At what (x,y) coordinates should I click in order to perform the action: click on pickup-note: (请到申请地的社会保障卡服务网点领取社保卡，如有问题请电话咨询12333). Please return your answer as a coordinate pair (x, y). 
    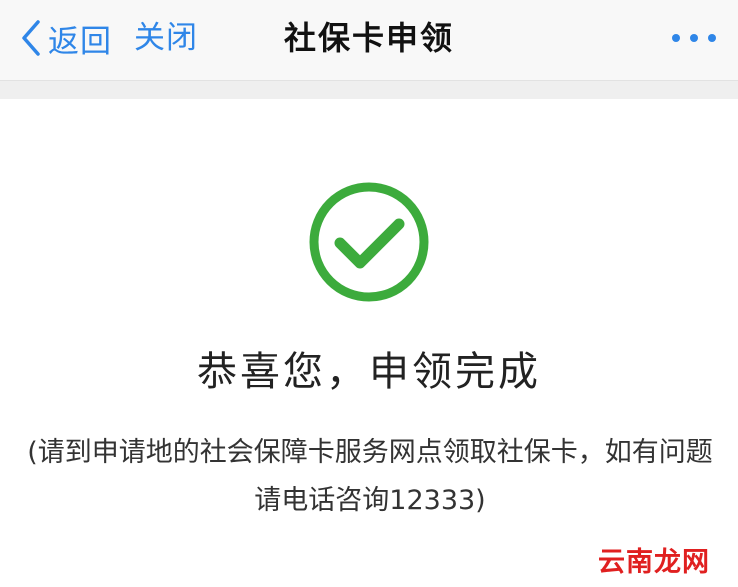
    Looking at the image, I should click on (370, 476).